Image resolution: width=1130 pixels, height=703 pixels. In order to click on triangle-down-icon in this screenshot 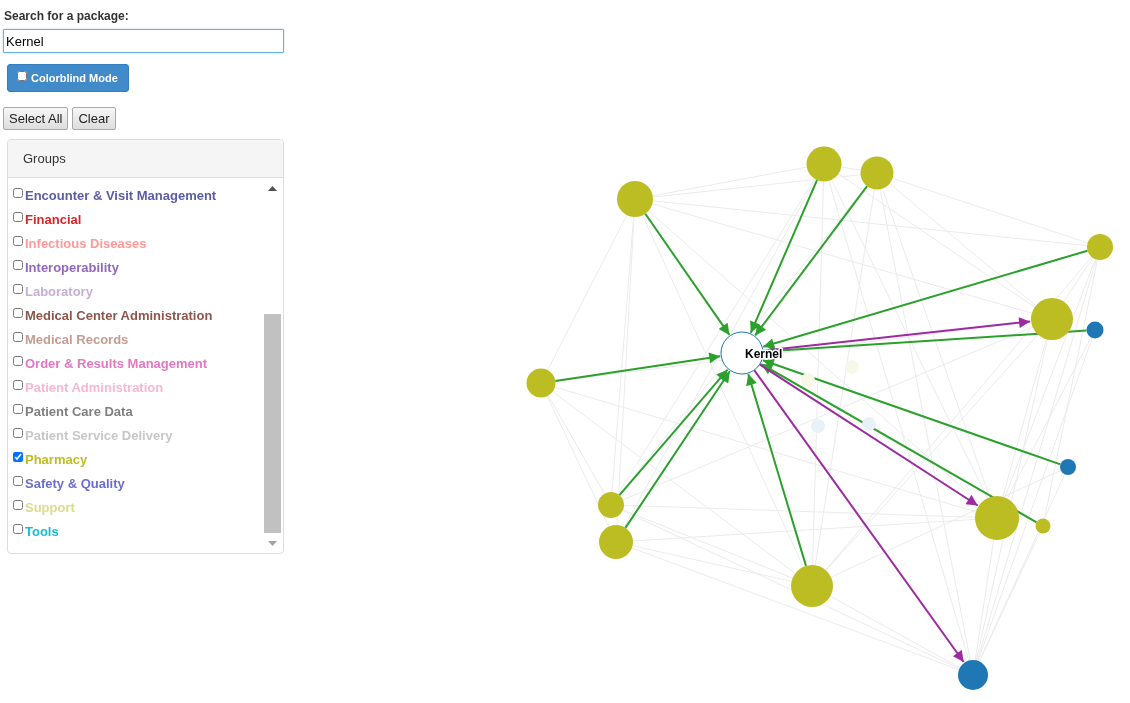, I will do `click(272, 543)`.